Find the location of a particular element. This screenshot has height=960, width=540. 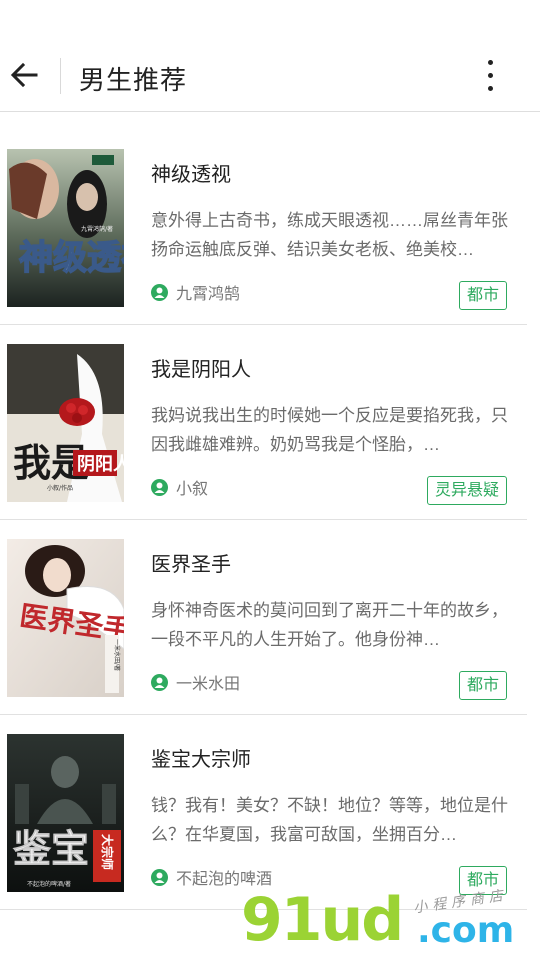

book-author: 小叙 is located at coordinates (179, 487).